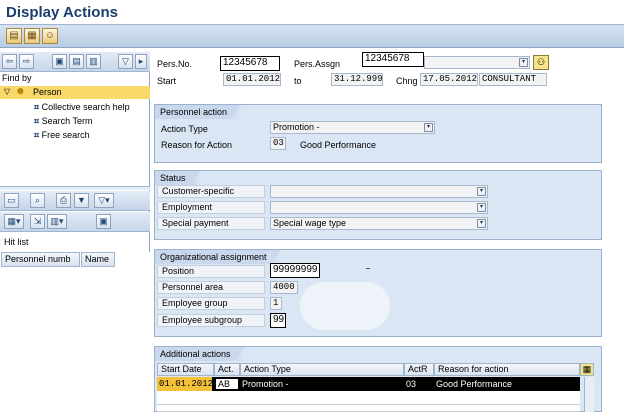 Image resolution: width=624 pixels, height=412 pixels. I want to click on position-field: 99999999, so click(295, 270).